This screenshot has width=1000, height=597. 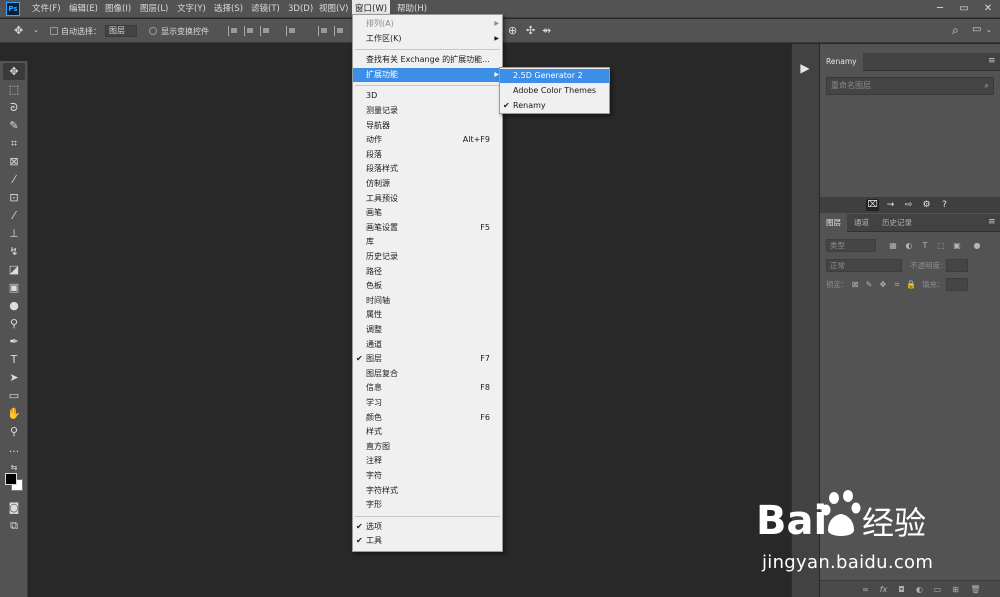 What do you see at coordinates (14, 269) in the screenshot?
I see `eraser-tool-icon: ◪` at bounding box center [14, 269].